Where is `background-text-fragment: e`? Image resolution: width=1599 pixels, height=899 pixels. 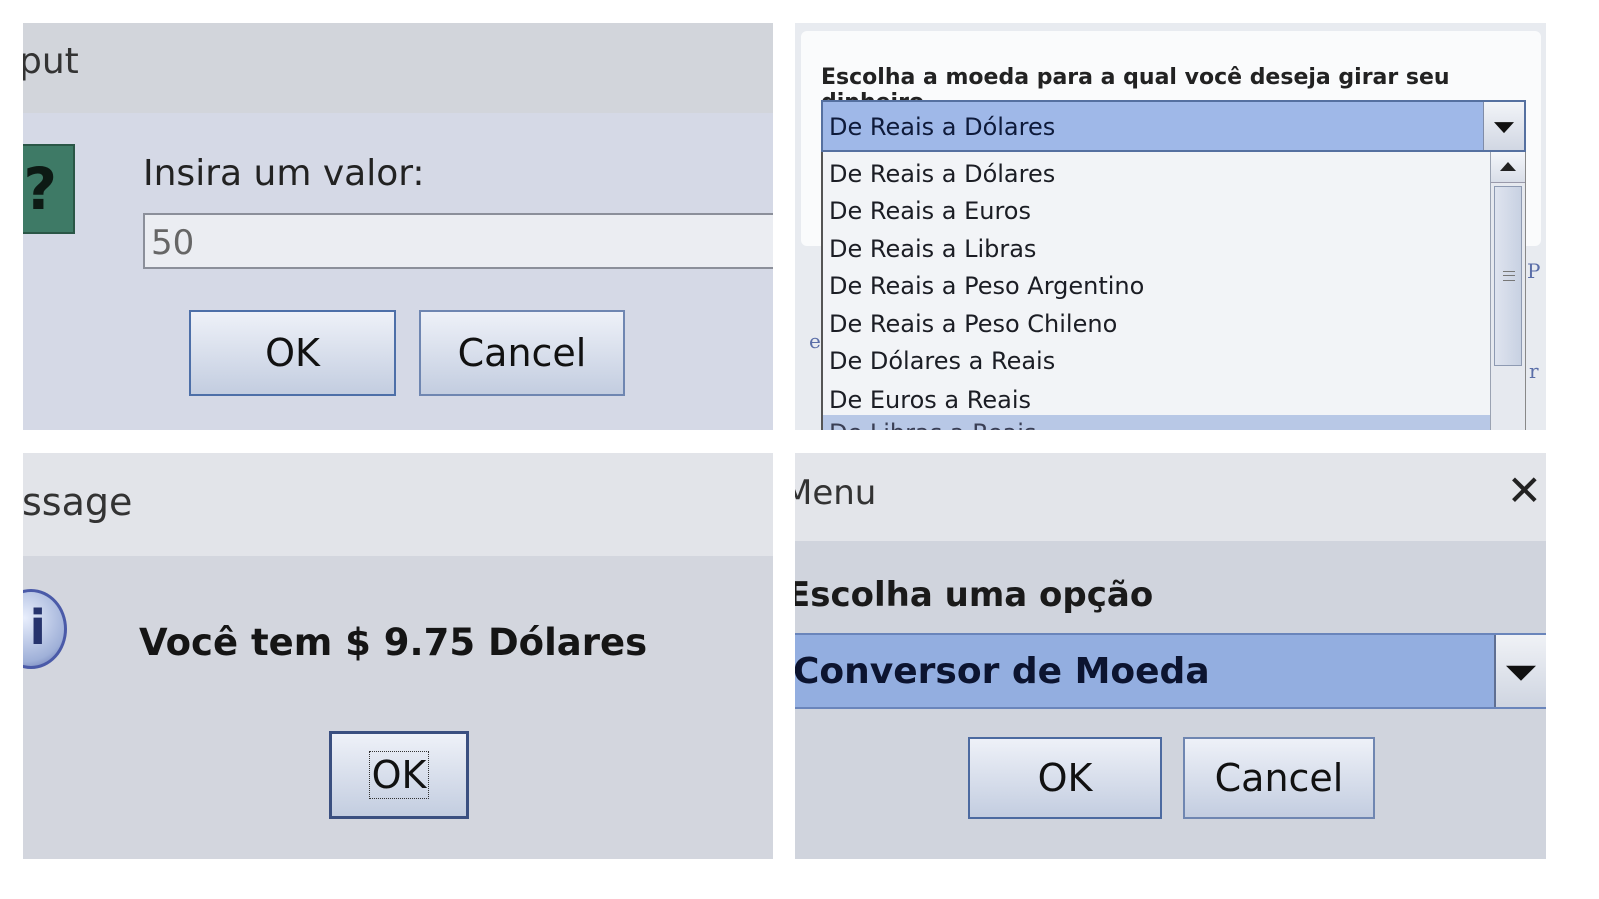 background-text-fragment: e is located at coordinates (815, 341).